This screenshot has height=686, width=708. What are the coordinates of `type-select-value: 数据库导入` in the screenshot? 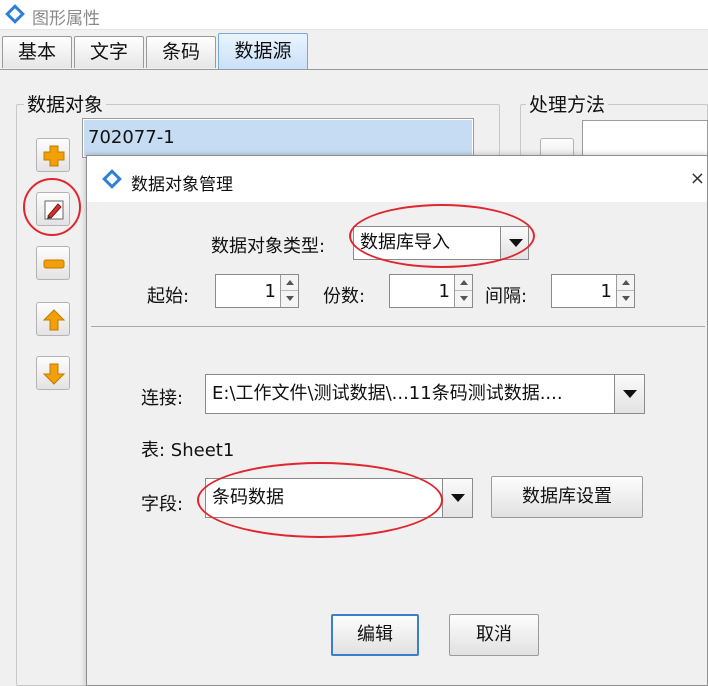 It's located at (405, 242).